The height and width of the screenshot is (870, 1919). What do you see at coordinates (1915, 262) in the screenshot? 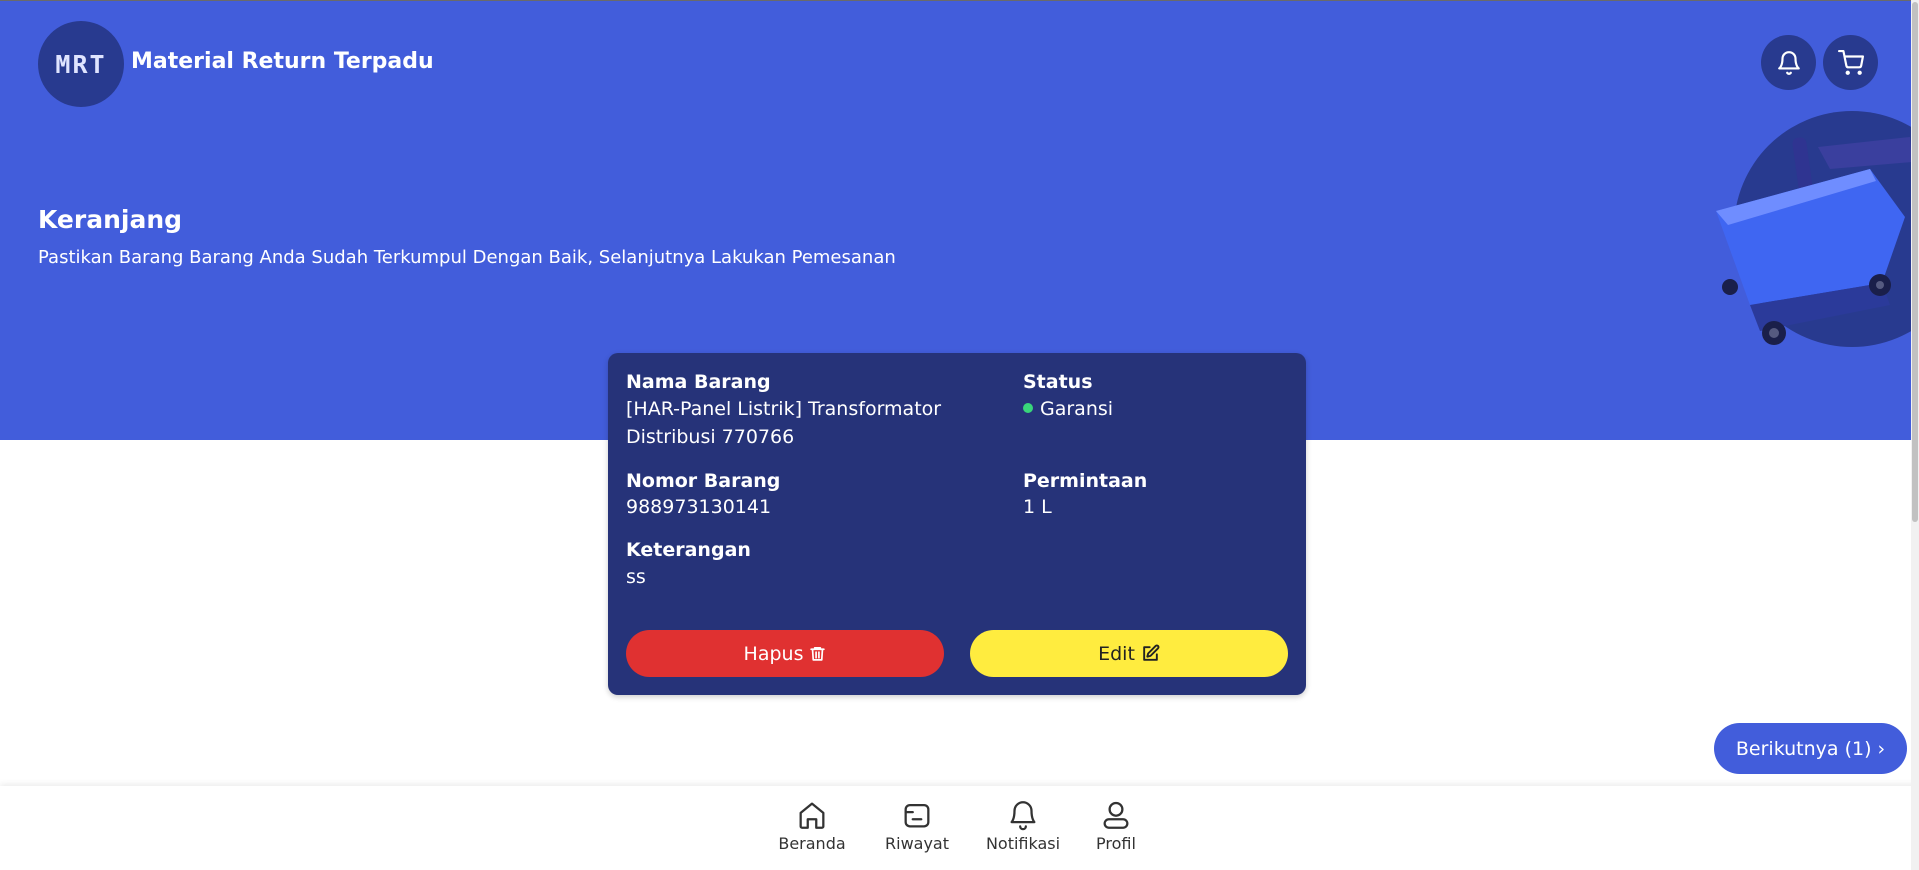
I see `scrollbar-thumb` at bounding box center [1915, 262].